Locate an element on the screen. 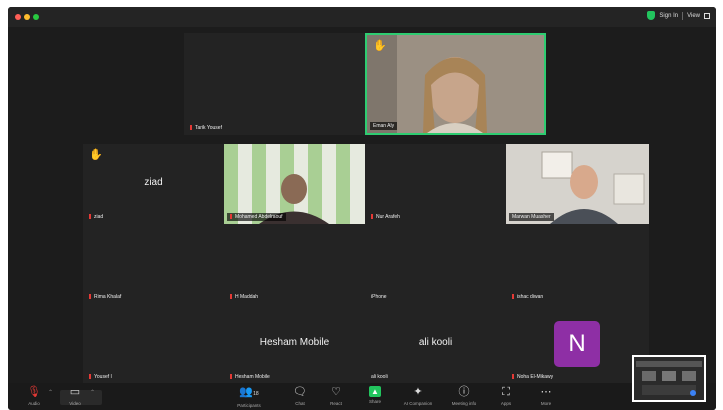  participant-tile-ali: ali kooli ali kooli is located at coordinates (435, 344).